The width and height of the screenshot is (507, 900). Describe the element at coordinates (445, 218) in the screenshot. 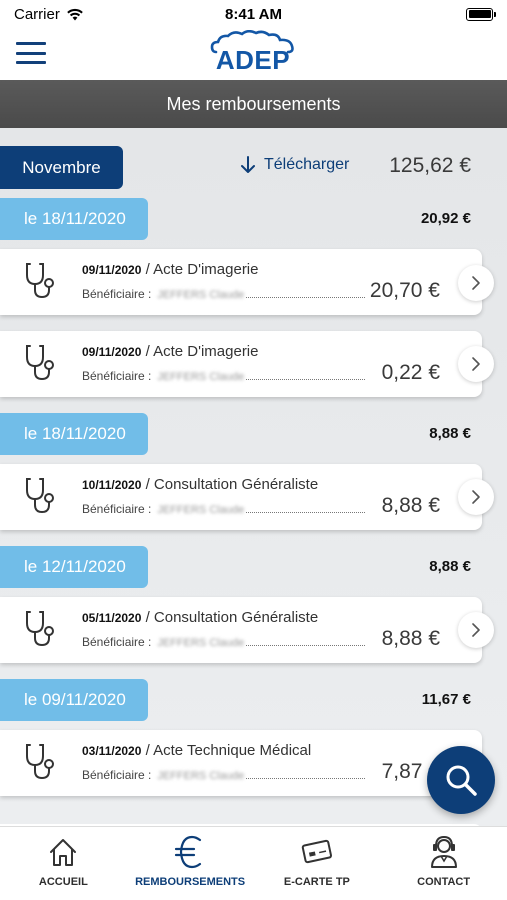

I see `date-group-total: 20,92 €` at that location.